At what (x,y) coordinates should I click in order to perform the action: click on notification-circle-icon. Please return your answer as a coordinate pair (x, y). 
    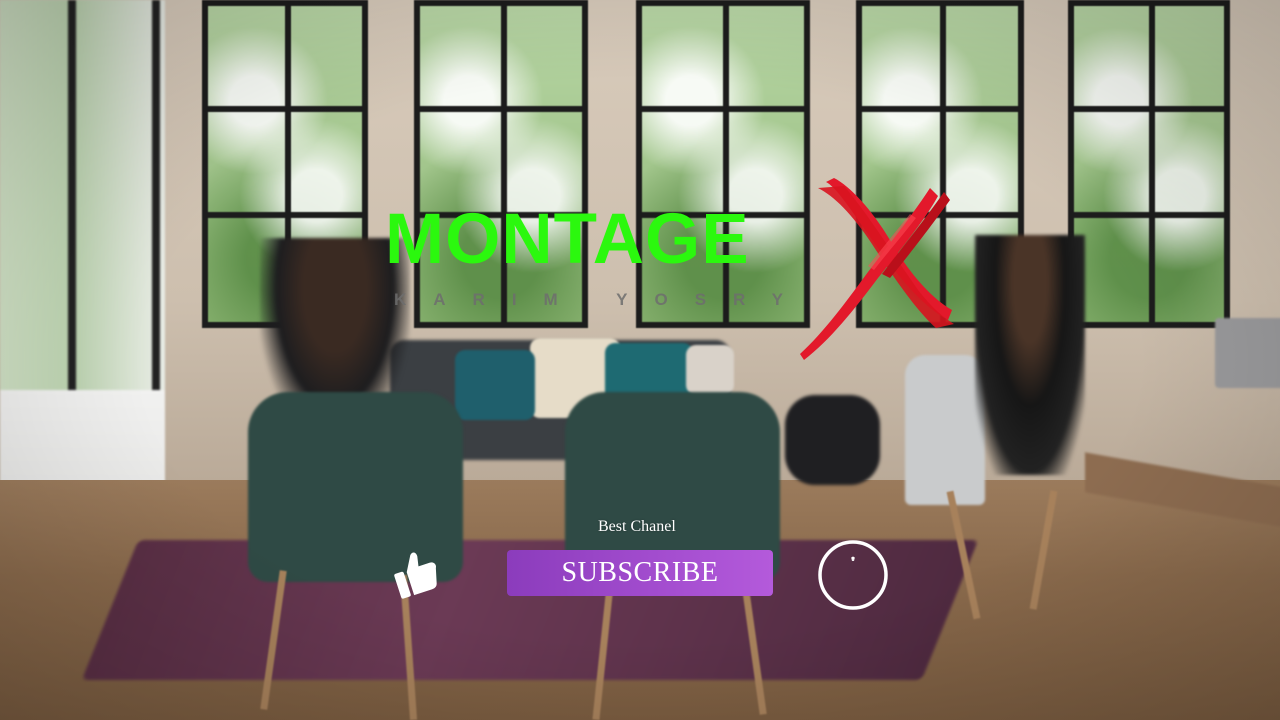
    Looking at the image, I should click on (853, 575).